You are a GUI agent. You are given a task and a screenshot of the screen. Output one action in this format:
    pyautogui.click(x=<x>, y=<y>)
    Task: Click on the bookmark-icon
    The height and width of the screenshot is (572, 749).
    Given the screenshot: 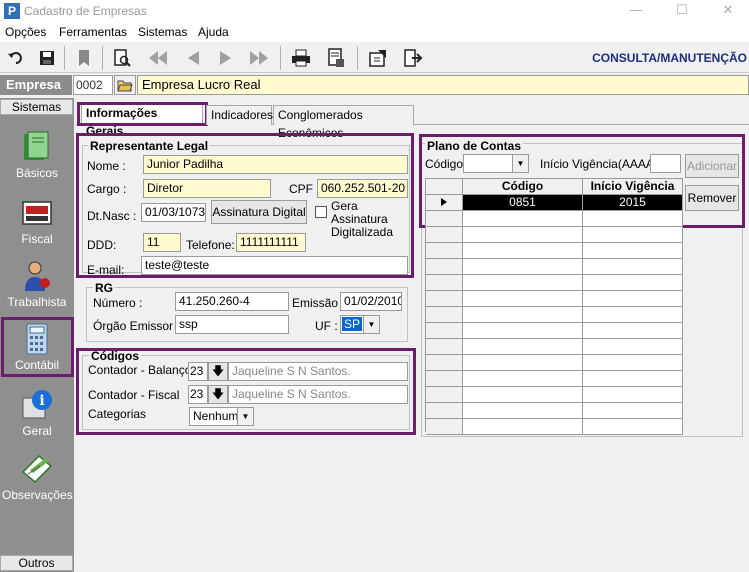 What is the action you would take?
    pyautogui.click(x=84, y=58)
    